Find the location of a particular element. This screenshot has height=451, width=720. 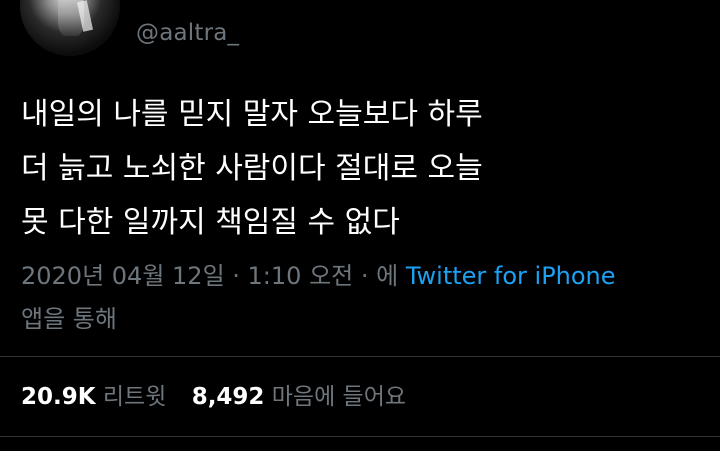

likes-stat: 8,492 마음에 들어요 is located at coordinates (299, 397).